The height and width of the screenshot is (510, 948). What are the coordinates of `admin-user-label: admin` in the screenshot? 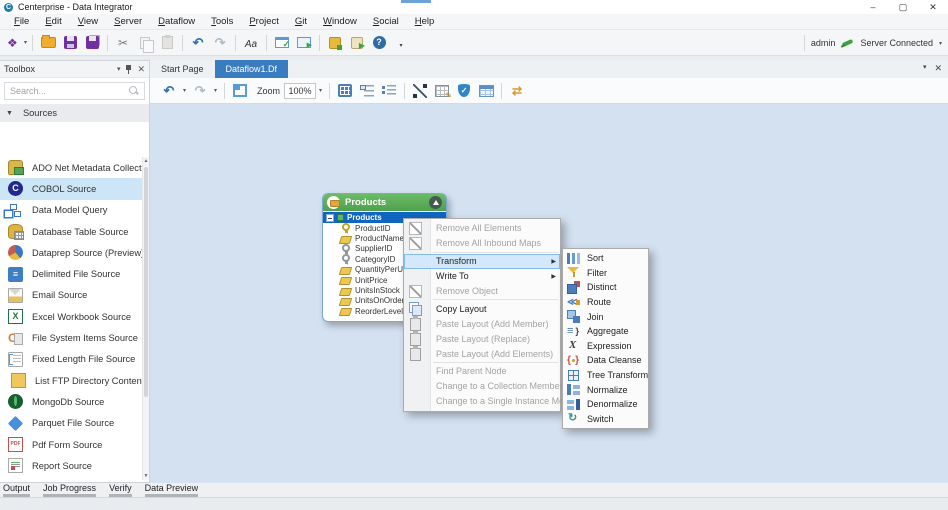 It's located at (823, 43).